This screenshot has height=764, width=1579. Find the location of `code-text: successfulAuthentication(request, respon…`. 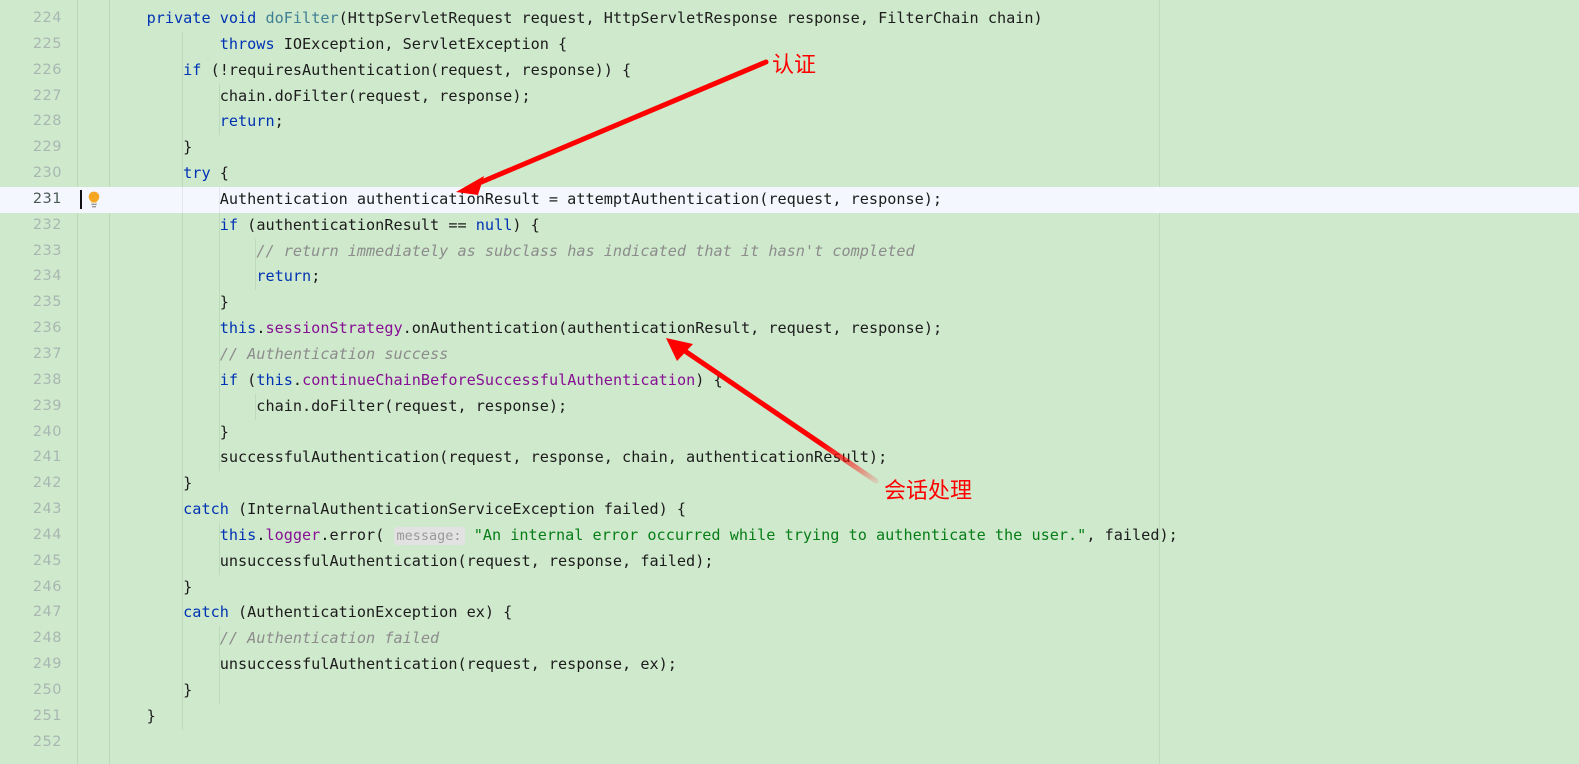

code-text: successfulAuthentication(request, respon… is located at coordinates (499, 458).